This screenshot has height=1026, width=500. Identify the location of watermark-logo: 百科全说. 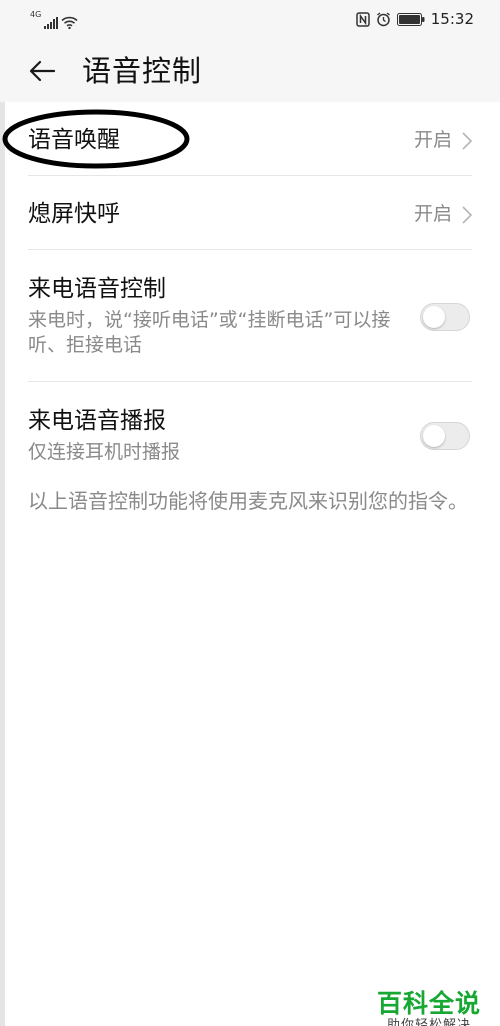
(428, 1003).